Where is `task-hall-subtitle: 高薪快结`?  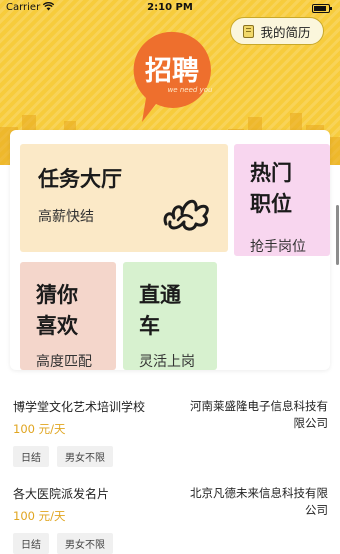
task-hall-subtitle: 高薪快结 is located at coordinates (66, 217).